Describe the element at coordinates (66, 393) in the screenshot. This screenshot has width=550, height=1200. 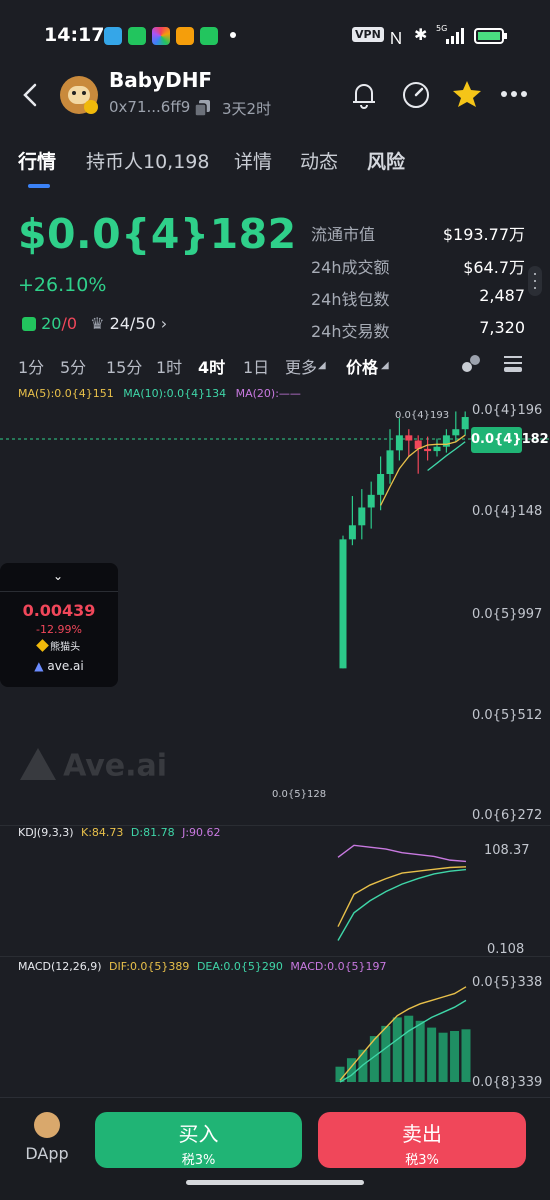
I see `ma5-label: MA(5):0.0{4}151` at that location.